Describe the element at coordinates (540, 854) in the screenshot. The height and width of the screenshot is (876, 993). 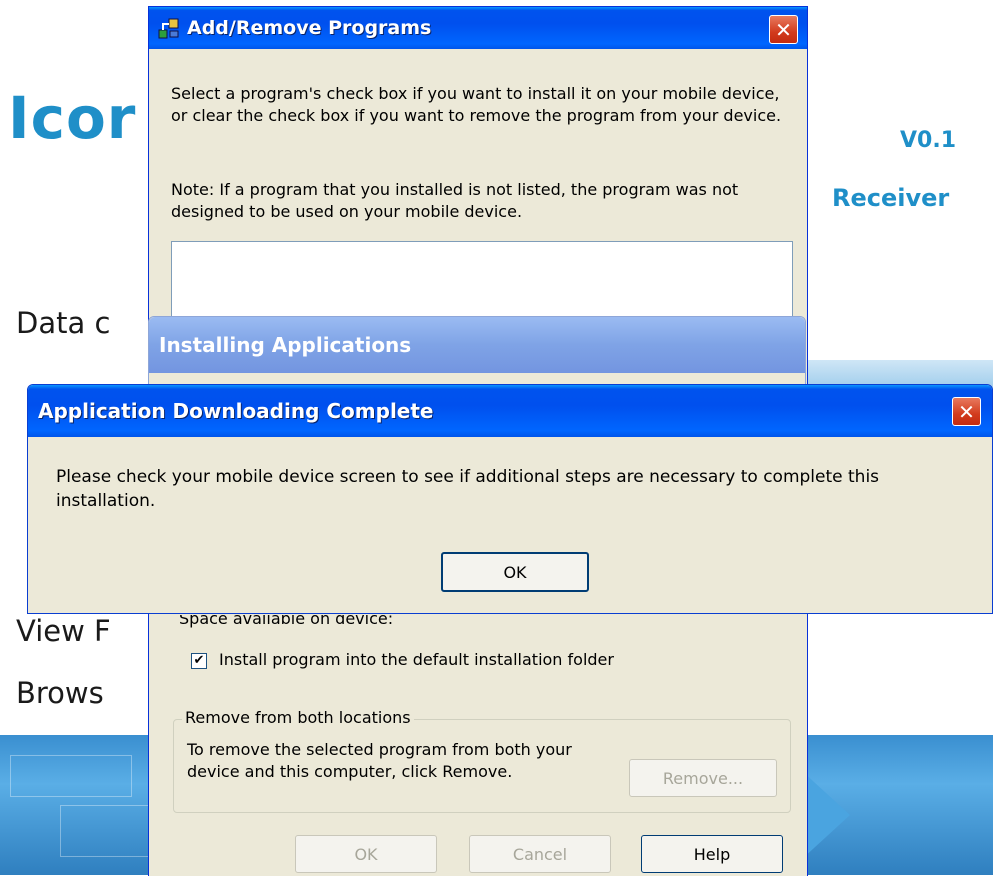
I see `cancel-button: Cancel` at that location.